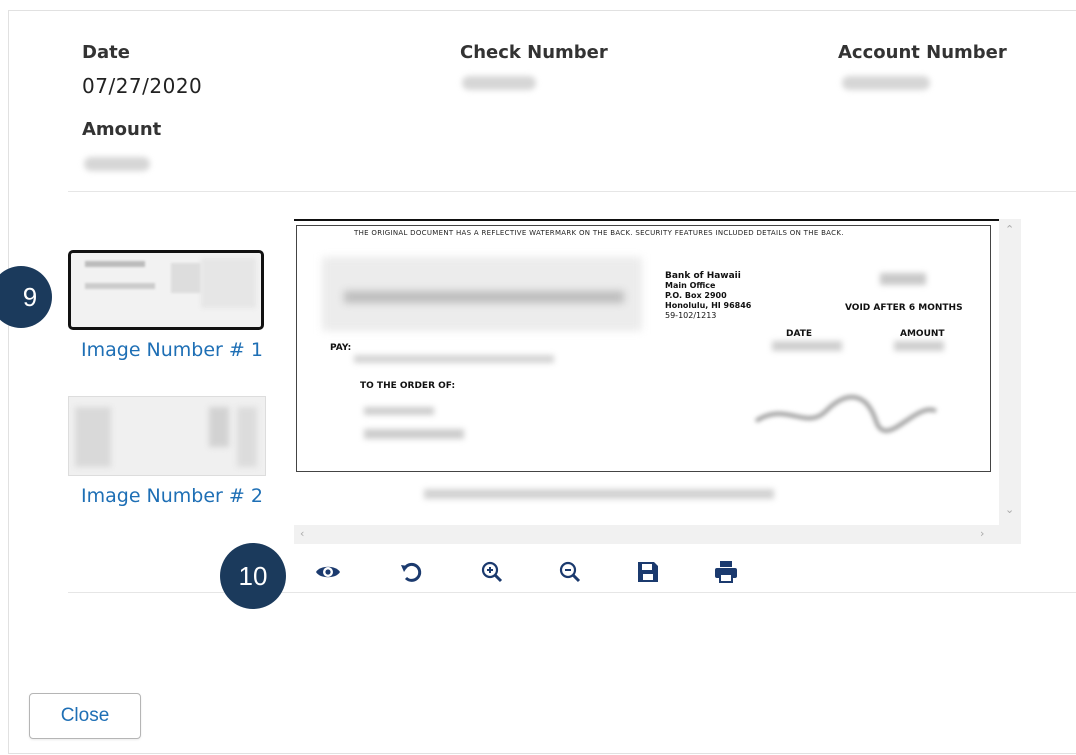 This screenshot has height=755, width=1076. What do you see at coordinates (142, 86) in the screenshot?
I see `date-value: 07/27/2020` at bounding box center [142, 86].